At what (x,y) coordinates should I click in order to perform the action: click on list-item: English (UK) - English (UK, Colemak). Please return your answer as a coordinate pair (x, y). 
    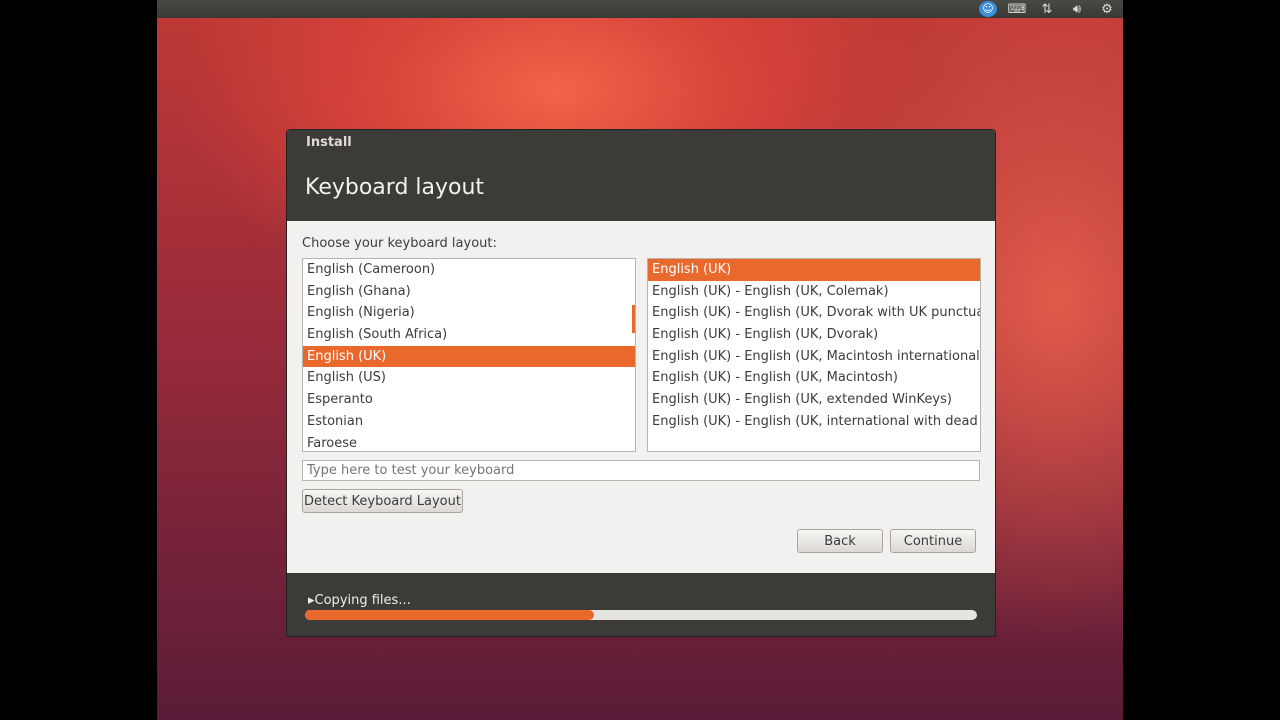
    Looking at the image, I should click on (814, 292).